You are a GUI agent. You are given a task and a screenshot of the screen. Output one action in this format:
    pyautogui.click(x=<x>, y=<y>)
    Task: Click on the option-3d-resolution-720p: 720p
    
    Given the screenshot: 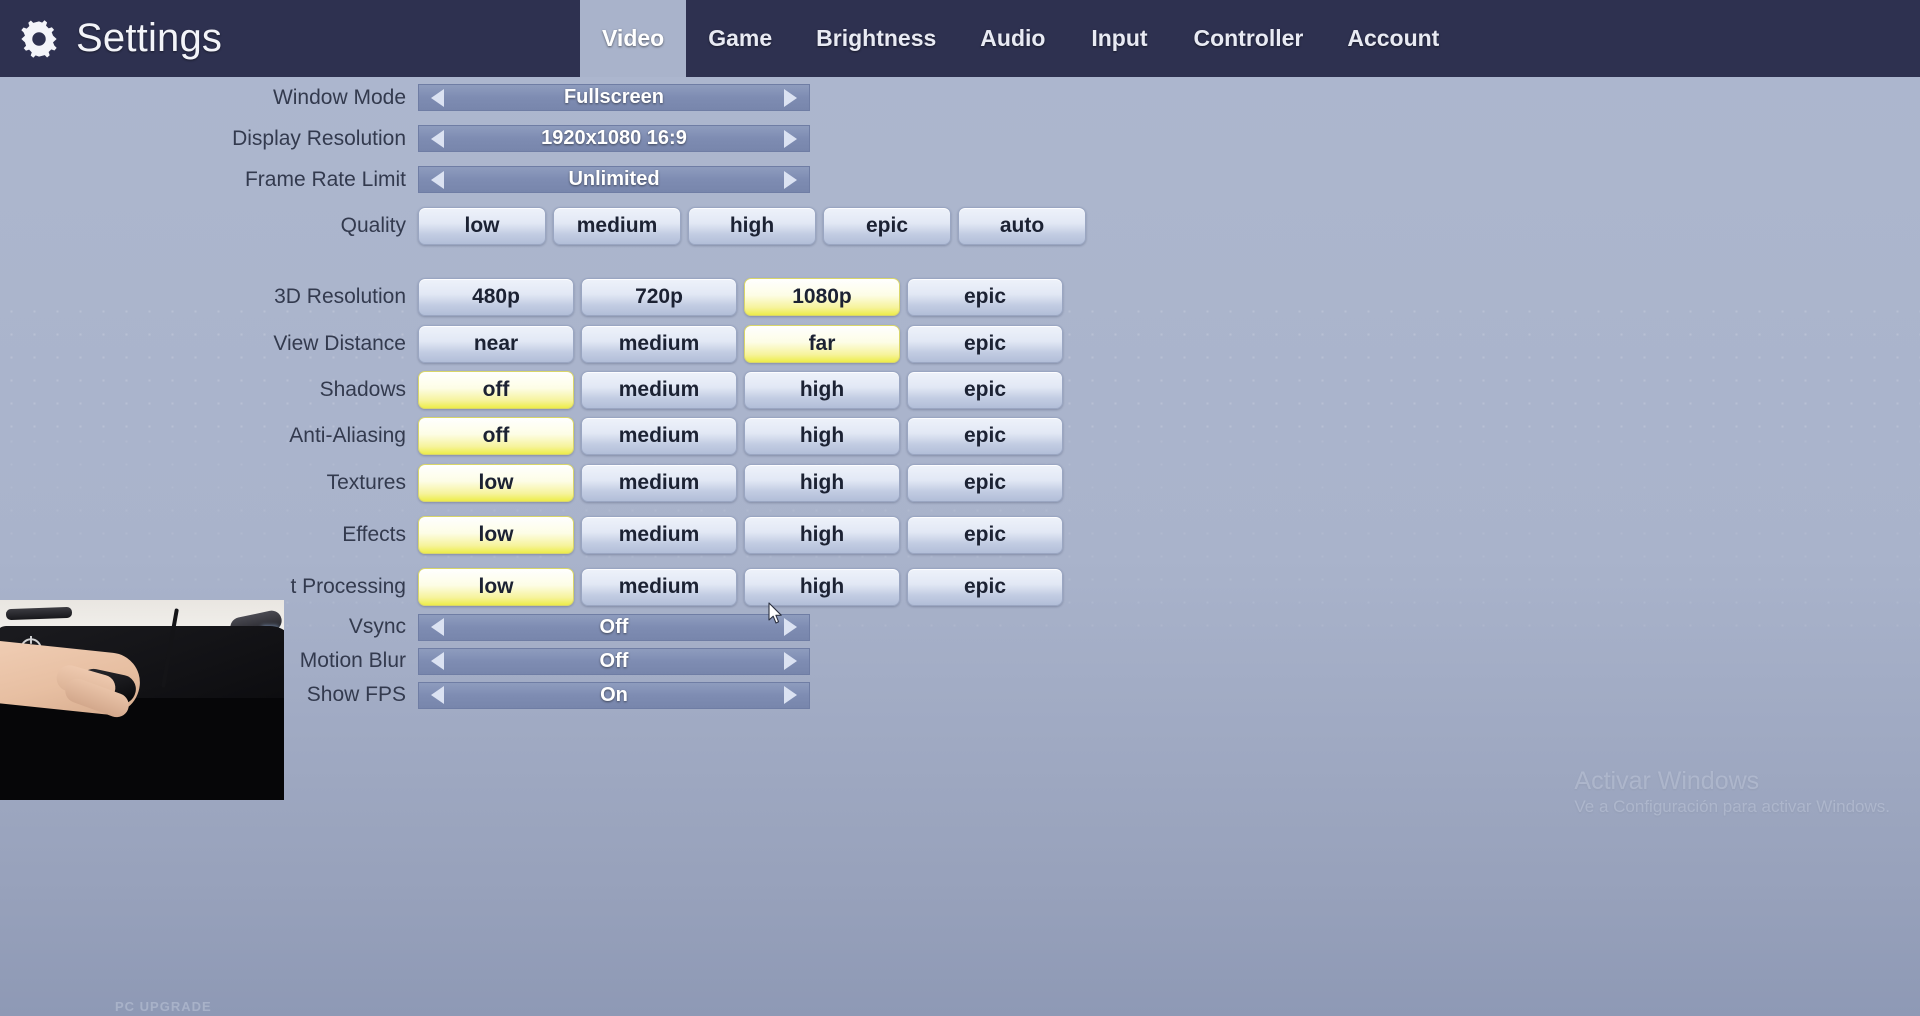 What is the action you would take?
    pyautogui.click(x=659, y=296)
    